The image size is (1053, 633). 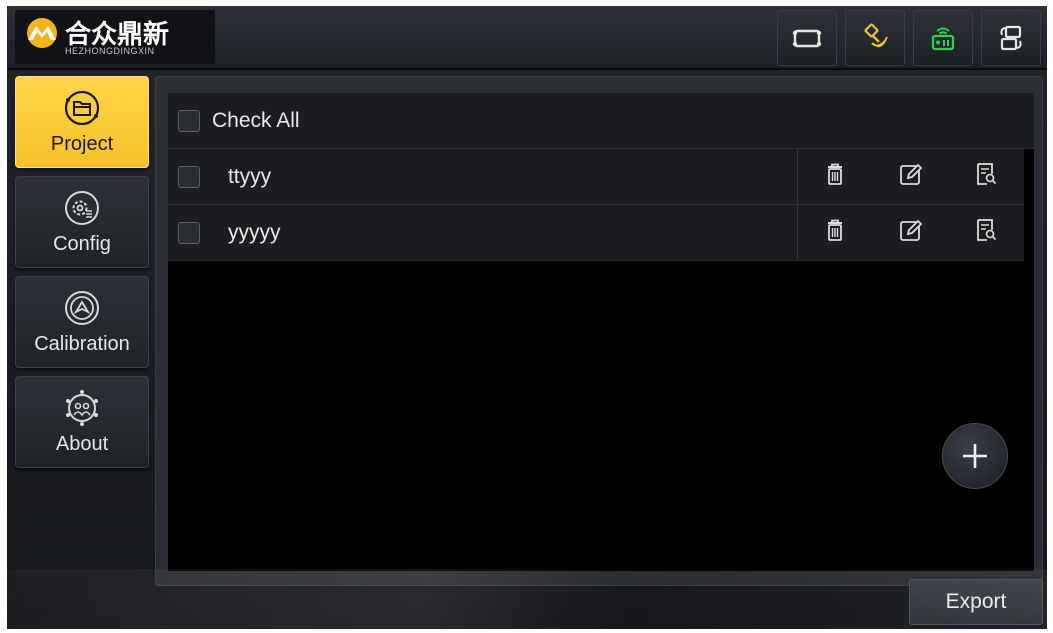 I want to click on screen-frame-icon, so click(x=807, y=38).